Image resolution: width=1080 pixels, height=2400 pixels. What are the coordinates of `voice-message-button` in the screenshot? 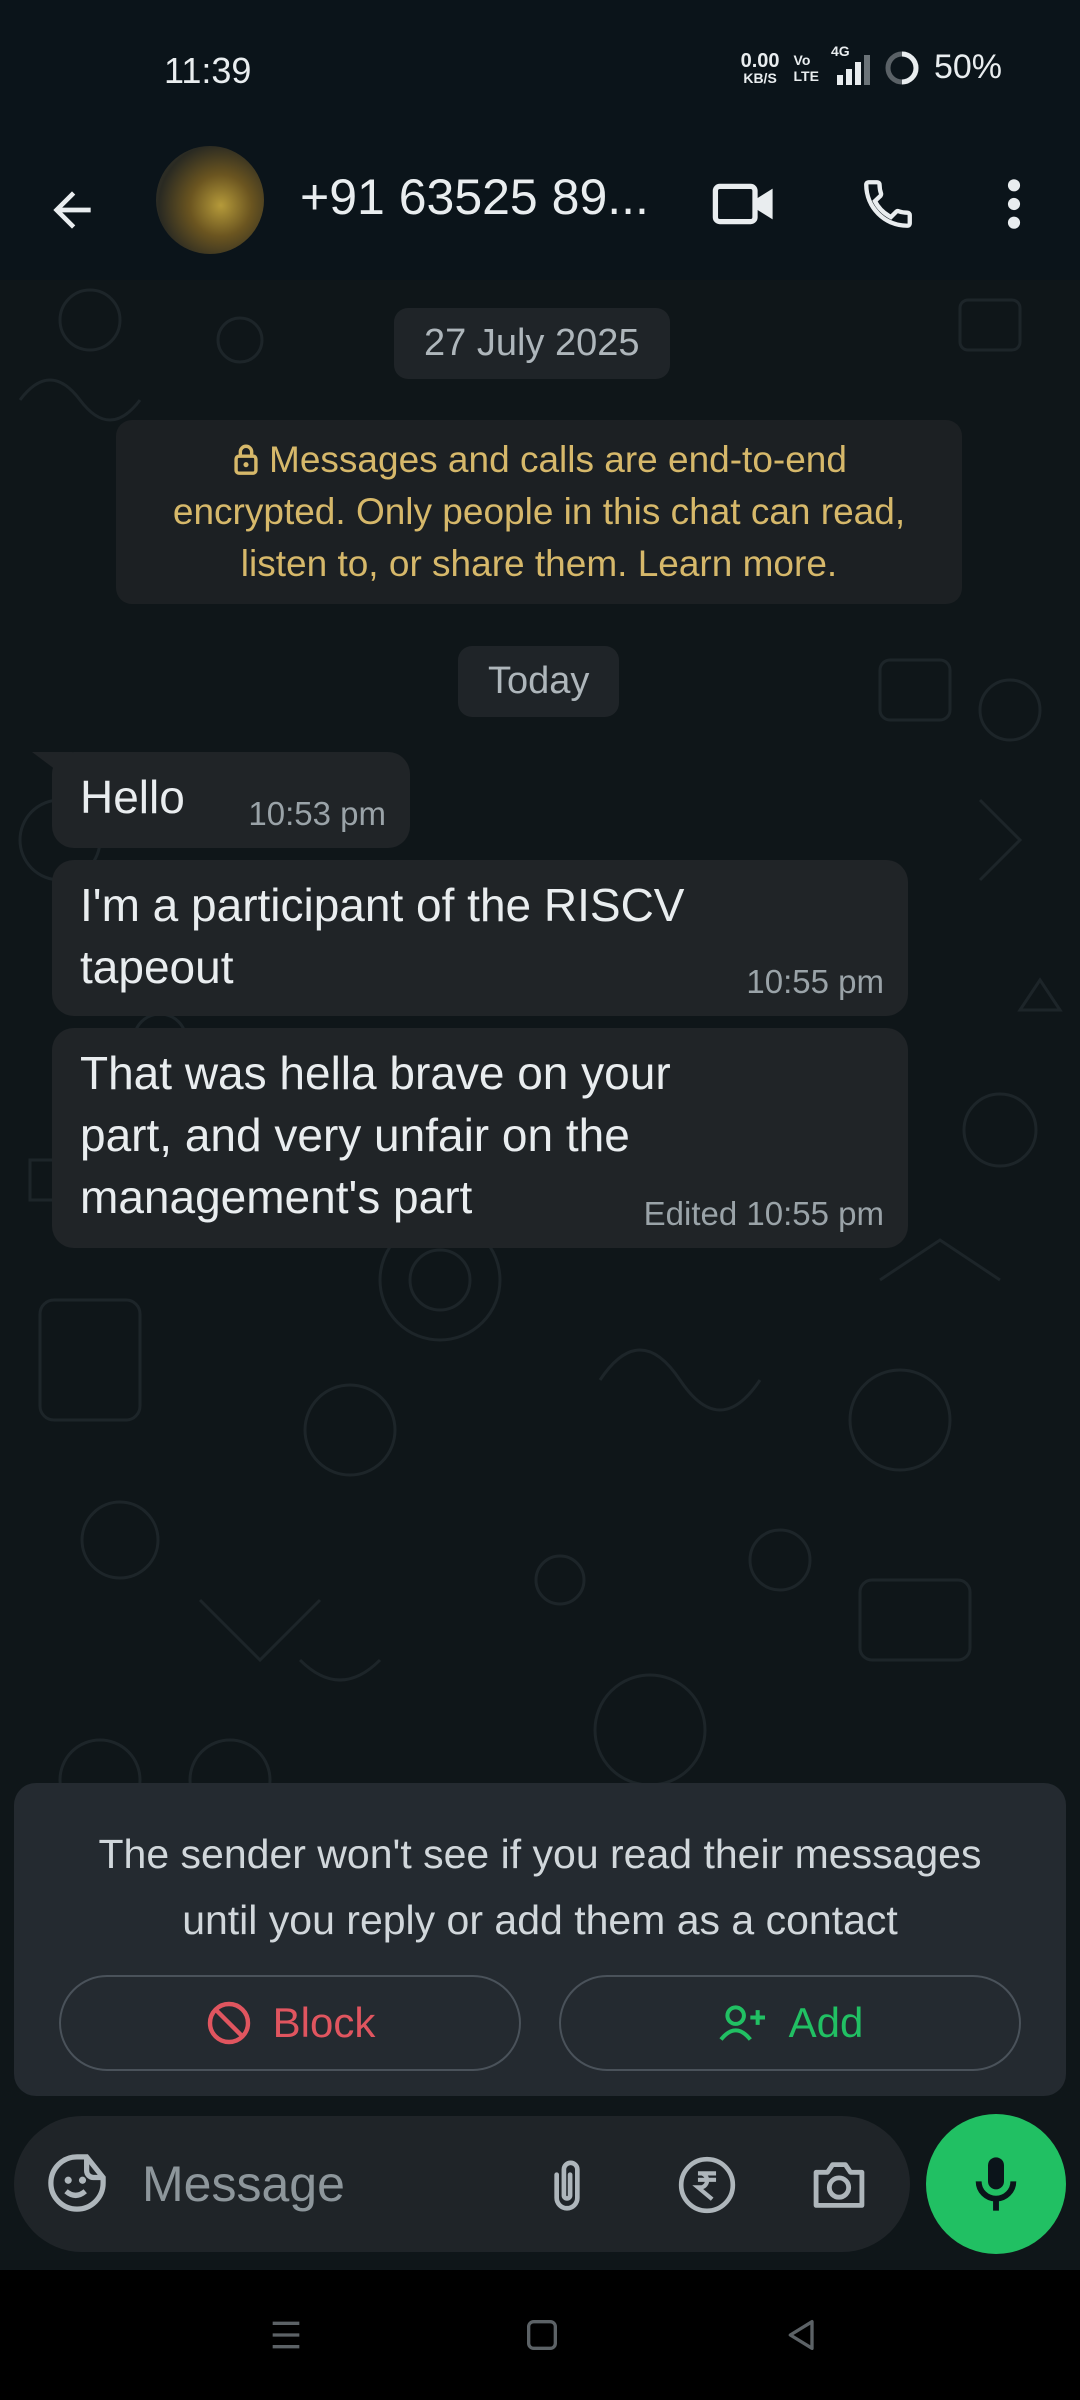 It's located at (996, 2184).